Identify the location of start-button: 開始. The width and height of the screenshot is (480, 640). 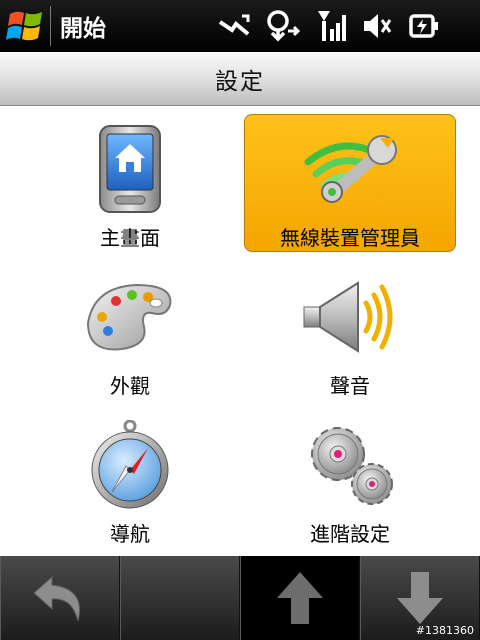
(53, 26).